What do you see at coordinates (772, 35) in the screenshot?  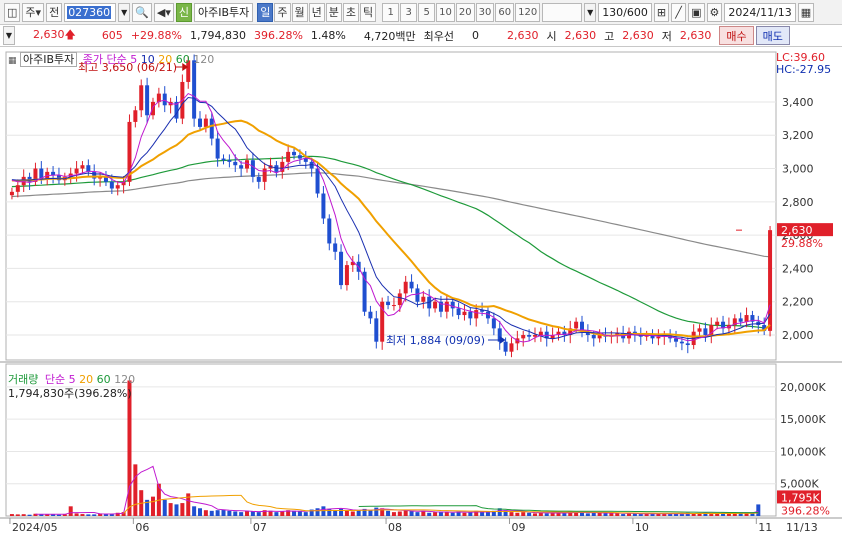 I see `sell-button: 매도` at bounding box center [772, 35].